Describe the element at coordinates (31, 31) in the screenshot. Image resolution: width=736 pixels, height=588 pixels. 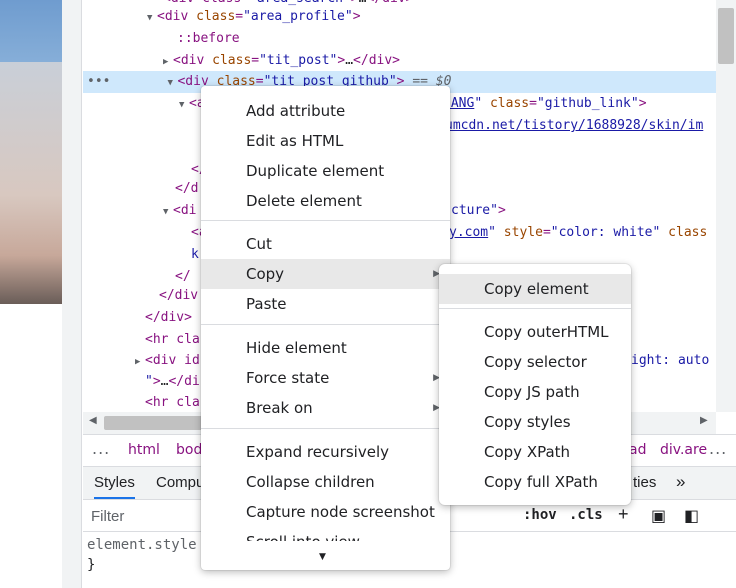
I see `page-header-image` at that location.